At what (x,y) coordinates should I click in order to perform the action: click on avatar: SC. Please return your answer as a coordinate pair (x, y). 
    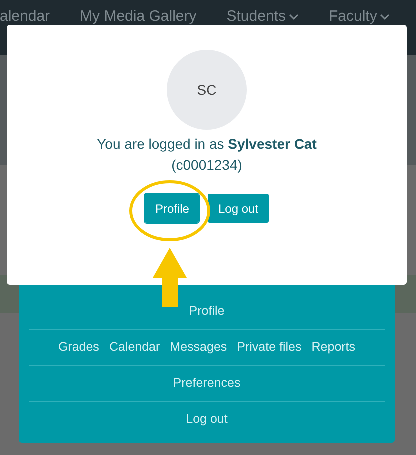
    Looking at the image, I should click on (207, 90).